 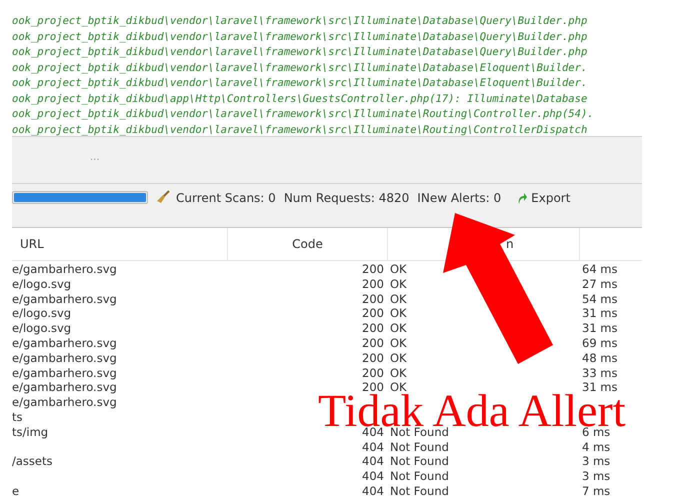 What do you see at coordinates (300, 130) in the screenshot?
I see `log-line: ook_project_bptik_dikbud\vendor\laravel\framework\src\Illuminate\Routing\ControllerDispatch` at bounding box center [300, 130].